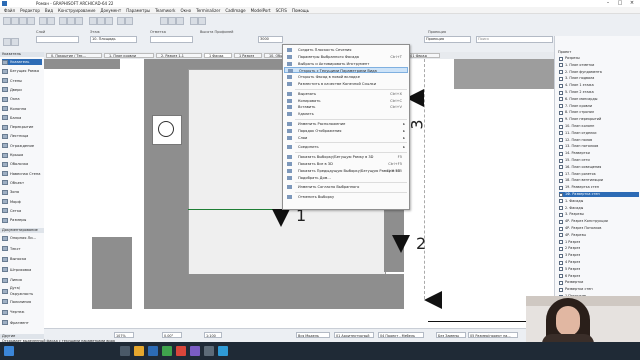 The image size is (640, 360). Describe the element at coordinates (599, 99) in the screenshot. I see `navigator-item: 6. План мансарды` at that location.